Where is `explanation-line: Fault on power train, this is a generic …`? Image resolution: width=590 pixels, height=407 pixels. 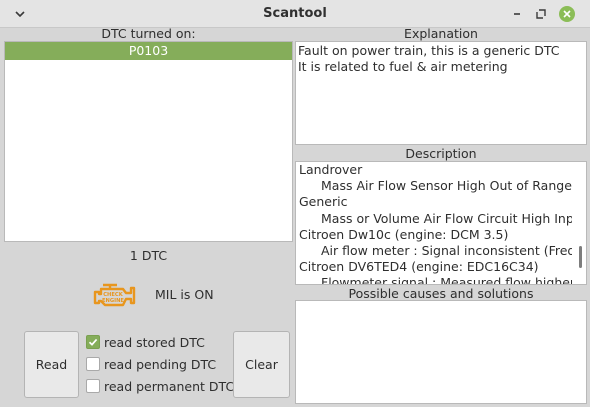
explanation-line: Fault on power train, this is a generic … is located at coordinates (429, 50).